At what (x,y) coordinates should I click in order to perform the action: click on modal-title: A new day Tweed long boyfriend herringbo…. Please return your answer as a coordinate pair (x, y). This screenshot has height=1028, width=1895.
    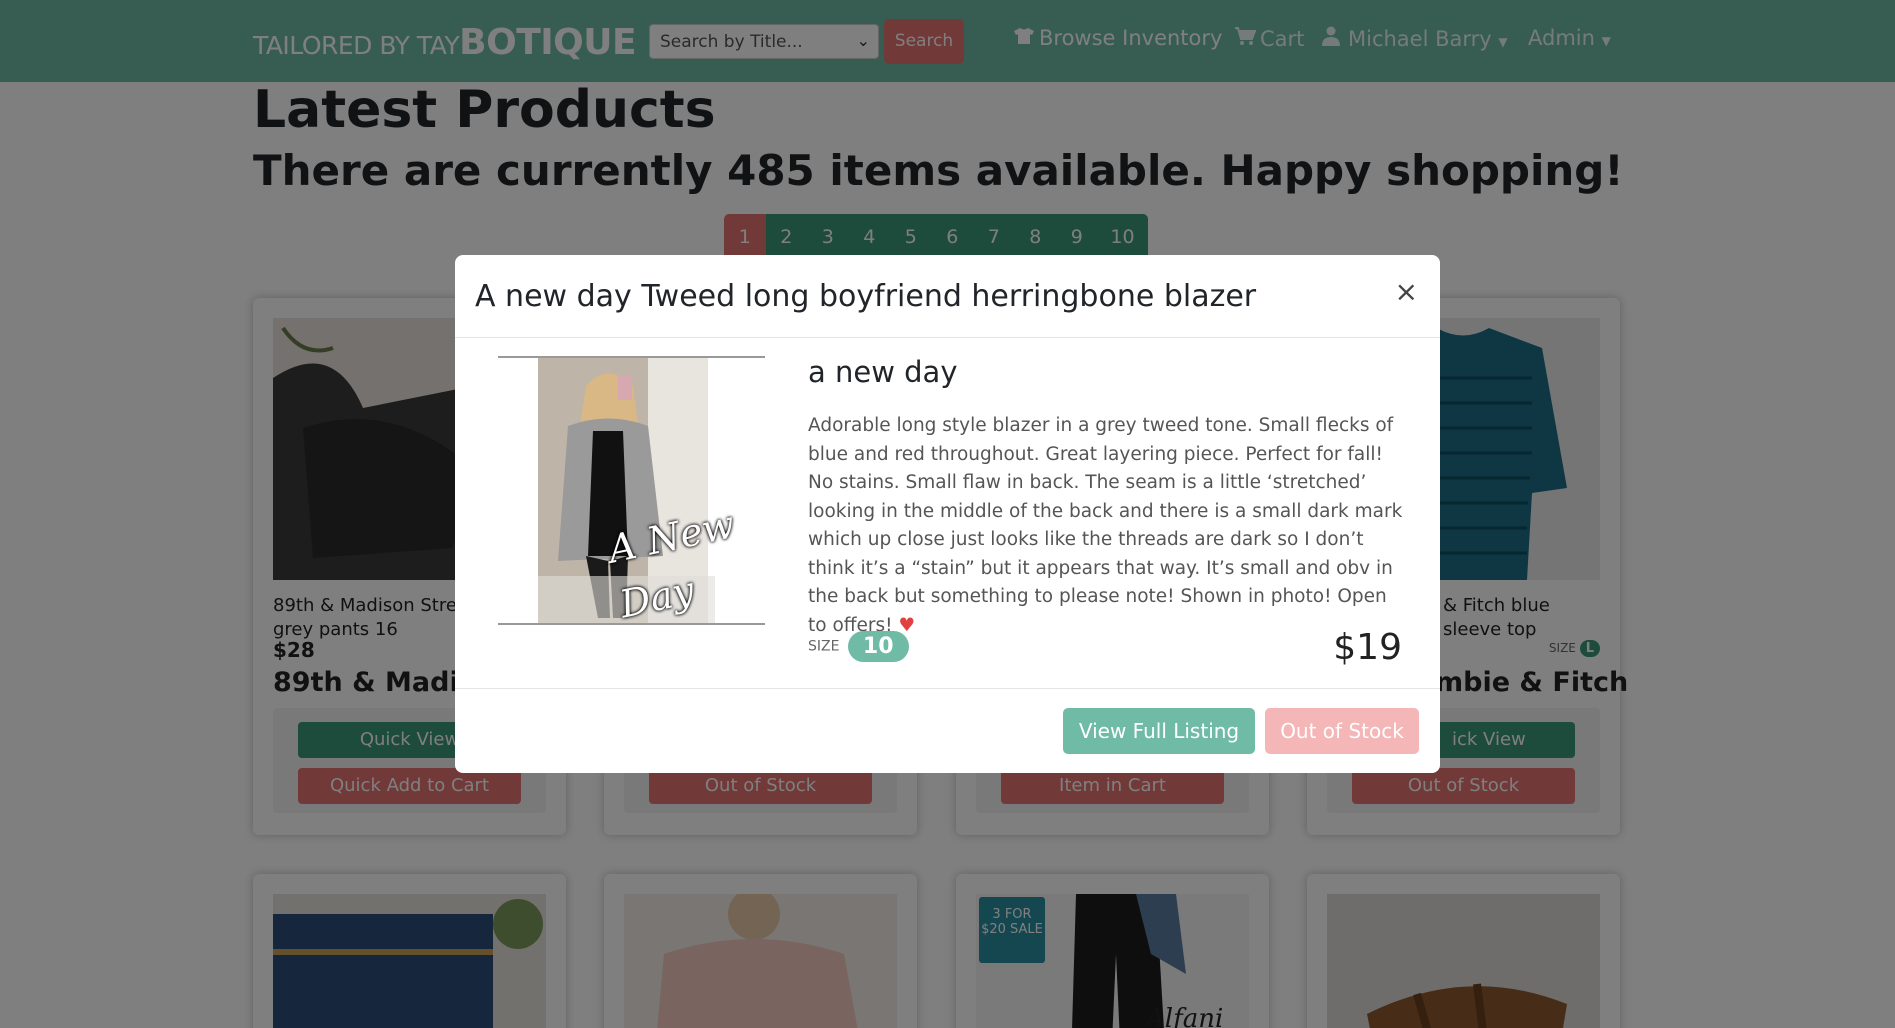
    Looking at the image, I should click on (866, 296).